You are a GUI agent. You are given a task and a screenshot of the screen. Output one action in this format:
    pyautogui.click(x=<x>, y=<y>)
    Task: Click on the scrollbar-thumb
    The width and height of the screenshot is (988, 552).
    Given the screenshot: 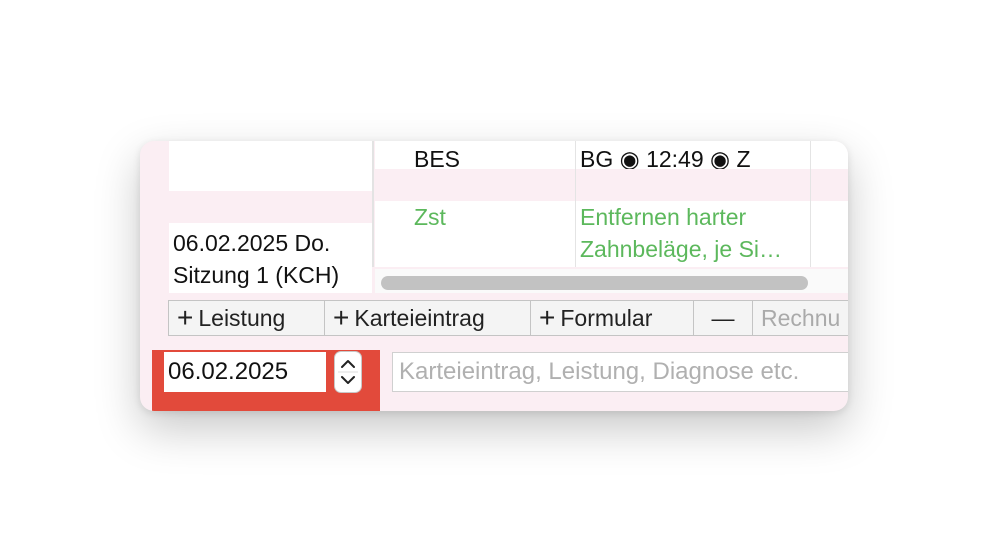 What is the action you would take?
    pyautogui.click(x=594, y=283)
    